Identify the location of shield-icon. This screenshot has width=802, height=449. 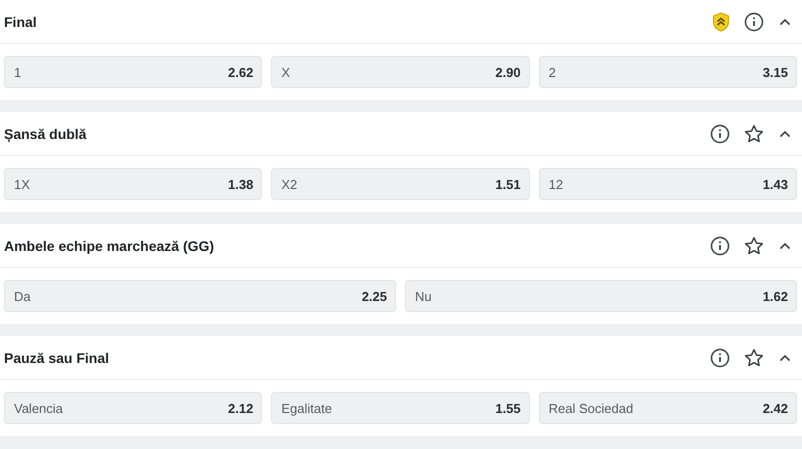
(721, 22).